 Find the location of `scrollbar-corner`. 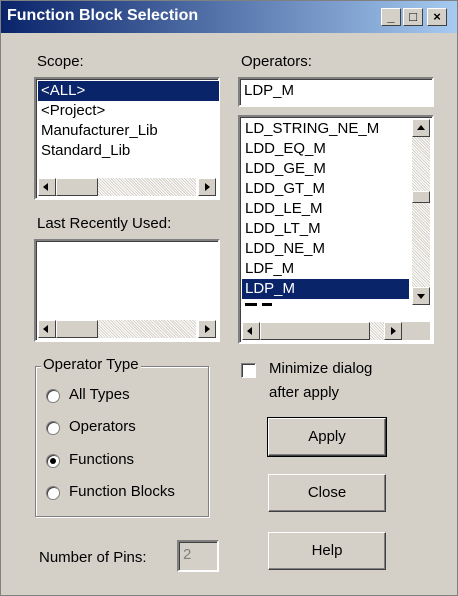

scrollbar-corner is located at coordinates (416, 331).